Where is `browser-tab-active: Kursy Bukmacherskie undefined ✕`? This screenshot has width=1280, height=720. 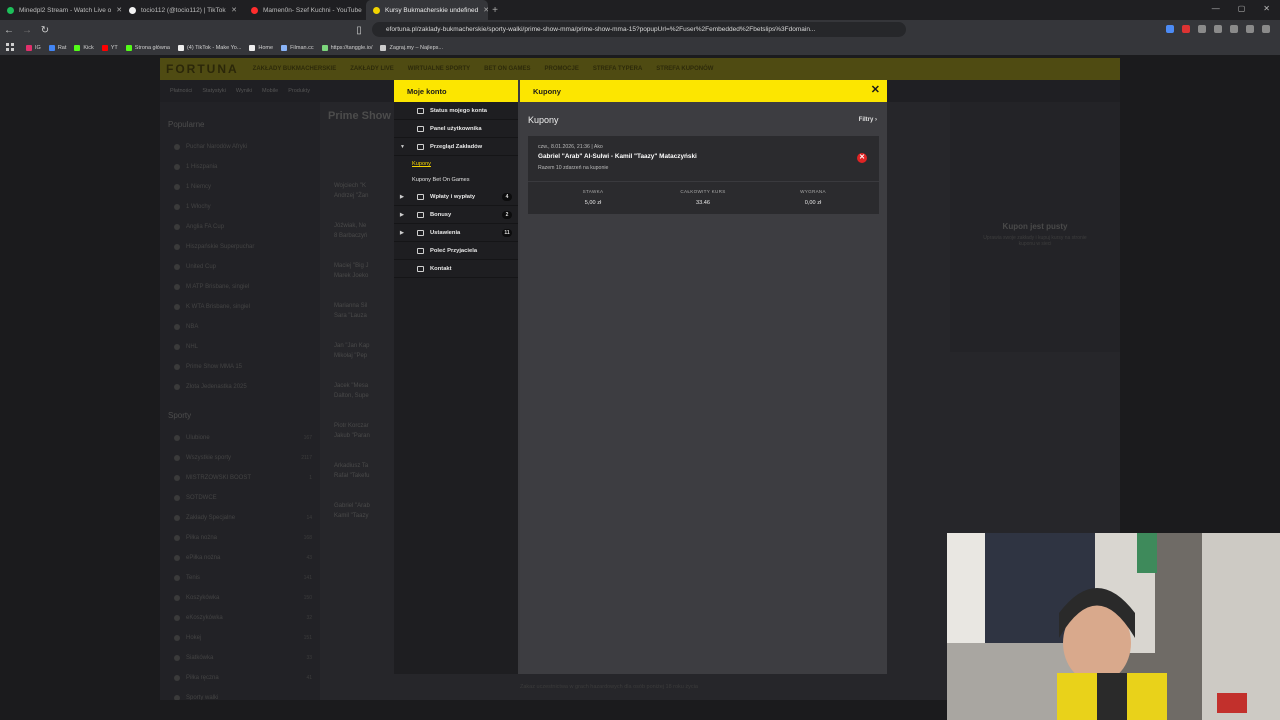
browser-tab-active: Kursy Bukmacherskie undefined ✕ is located at coordinates (427, 10).